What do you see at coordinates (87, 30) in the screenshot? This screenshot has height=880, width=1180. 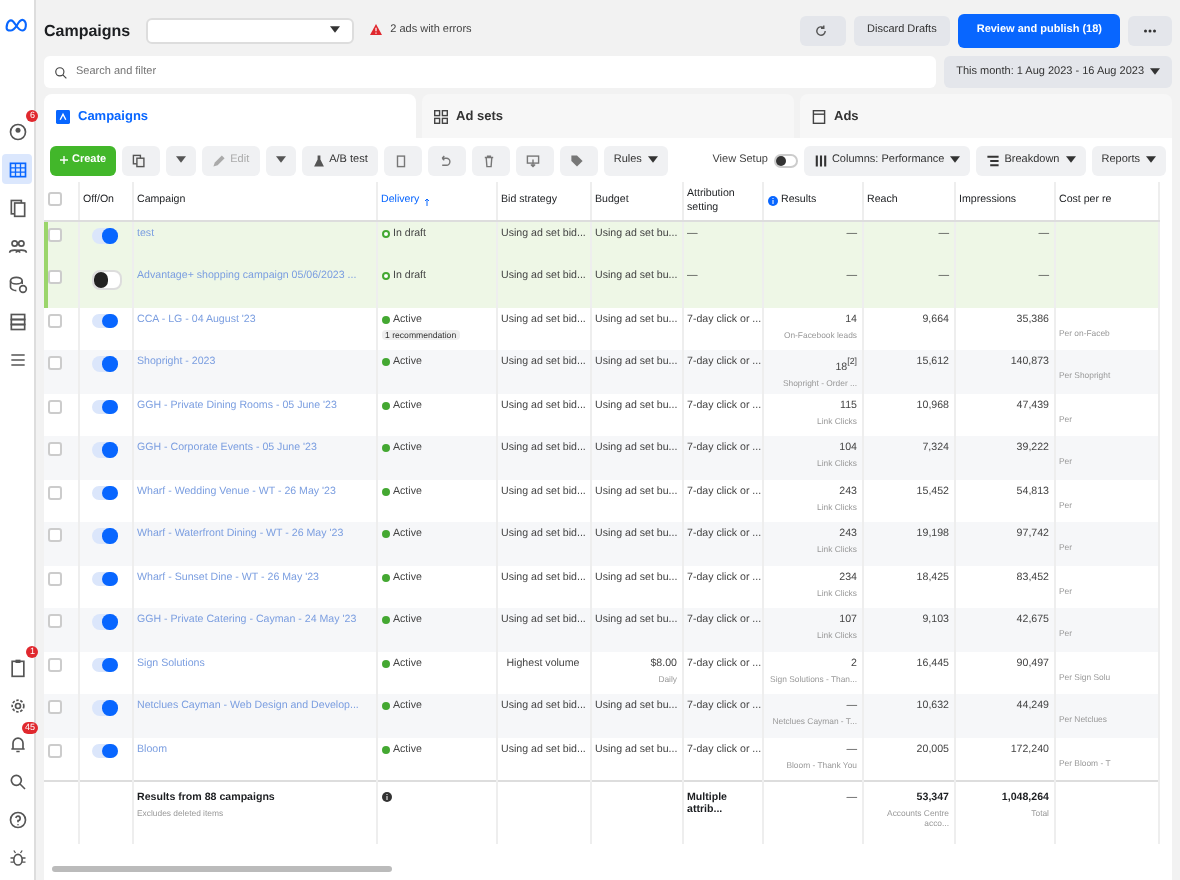 I see `page-title: Campaigns` at bounding box center [87, 30].